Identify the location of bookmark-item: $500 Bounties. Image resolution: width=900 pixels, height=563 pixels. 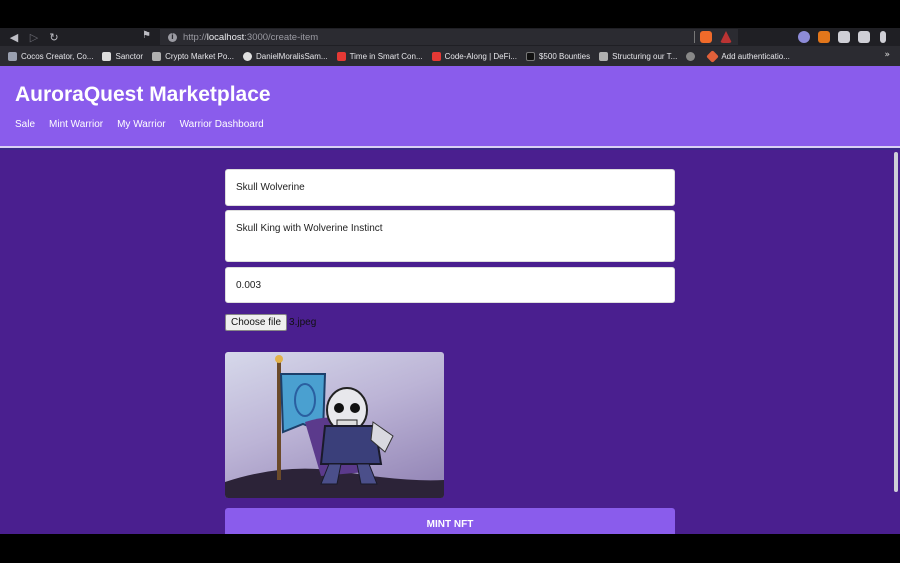
(558, 56).